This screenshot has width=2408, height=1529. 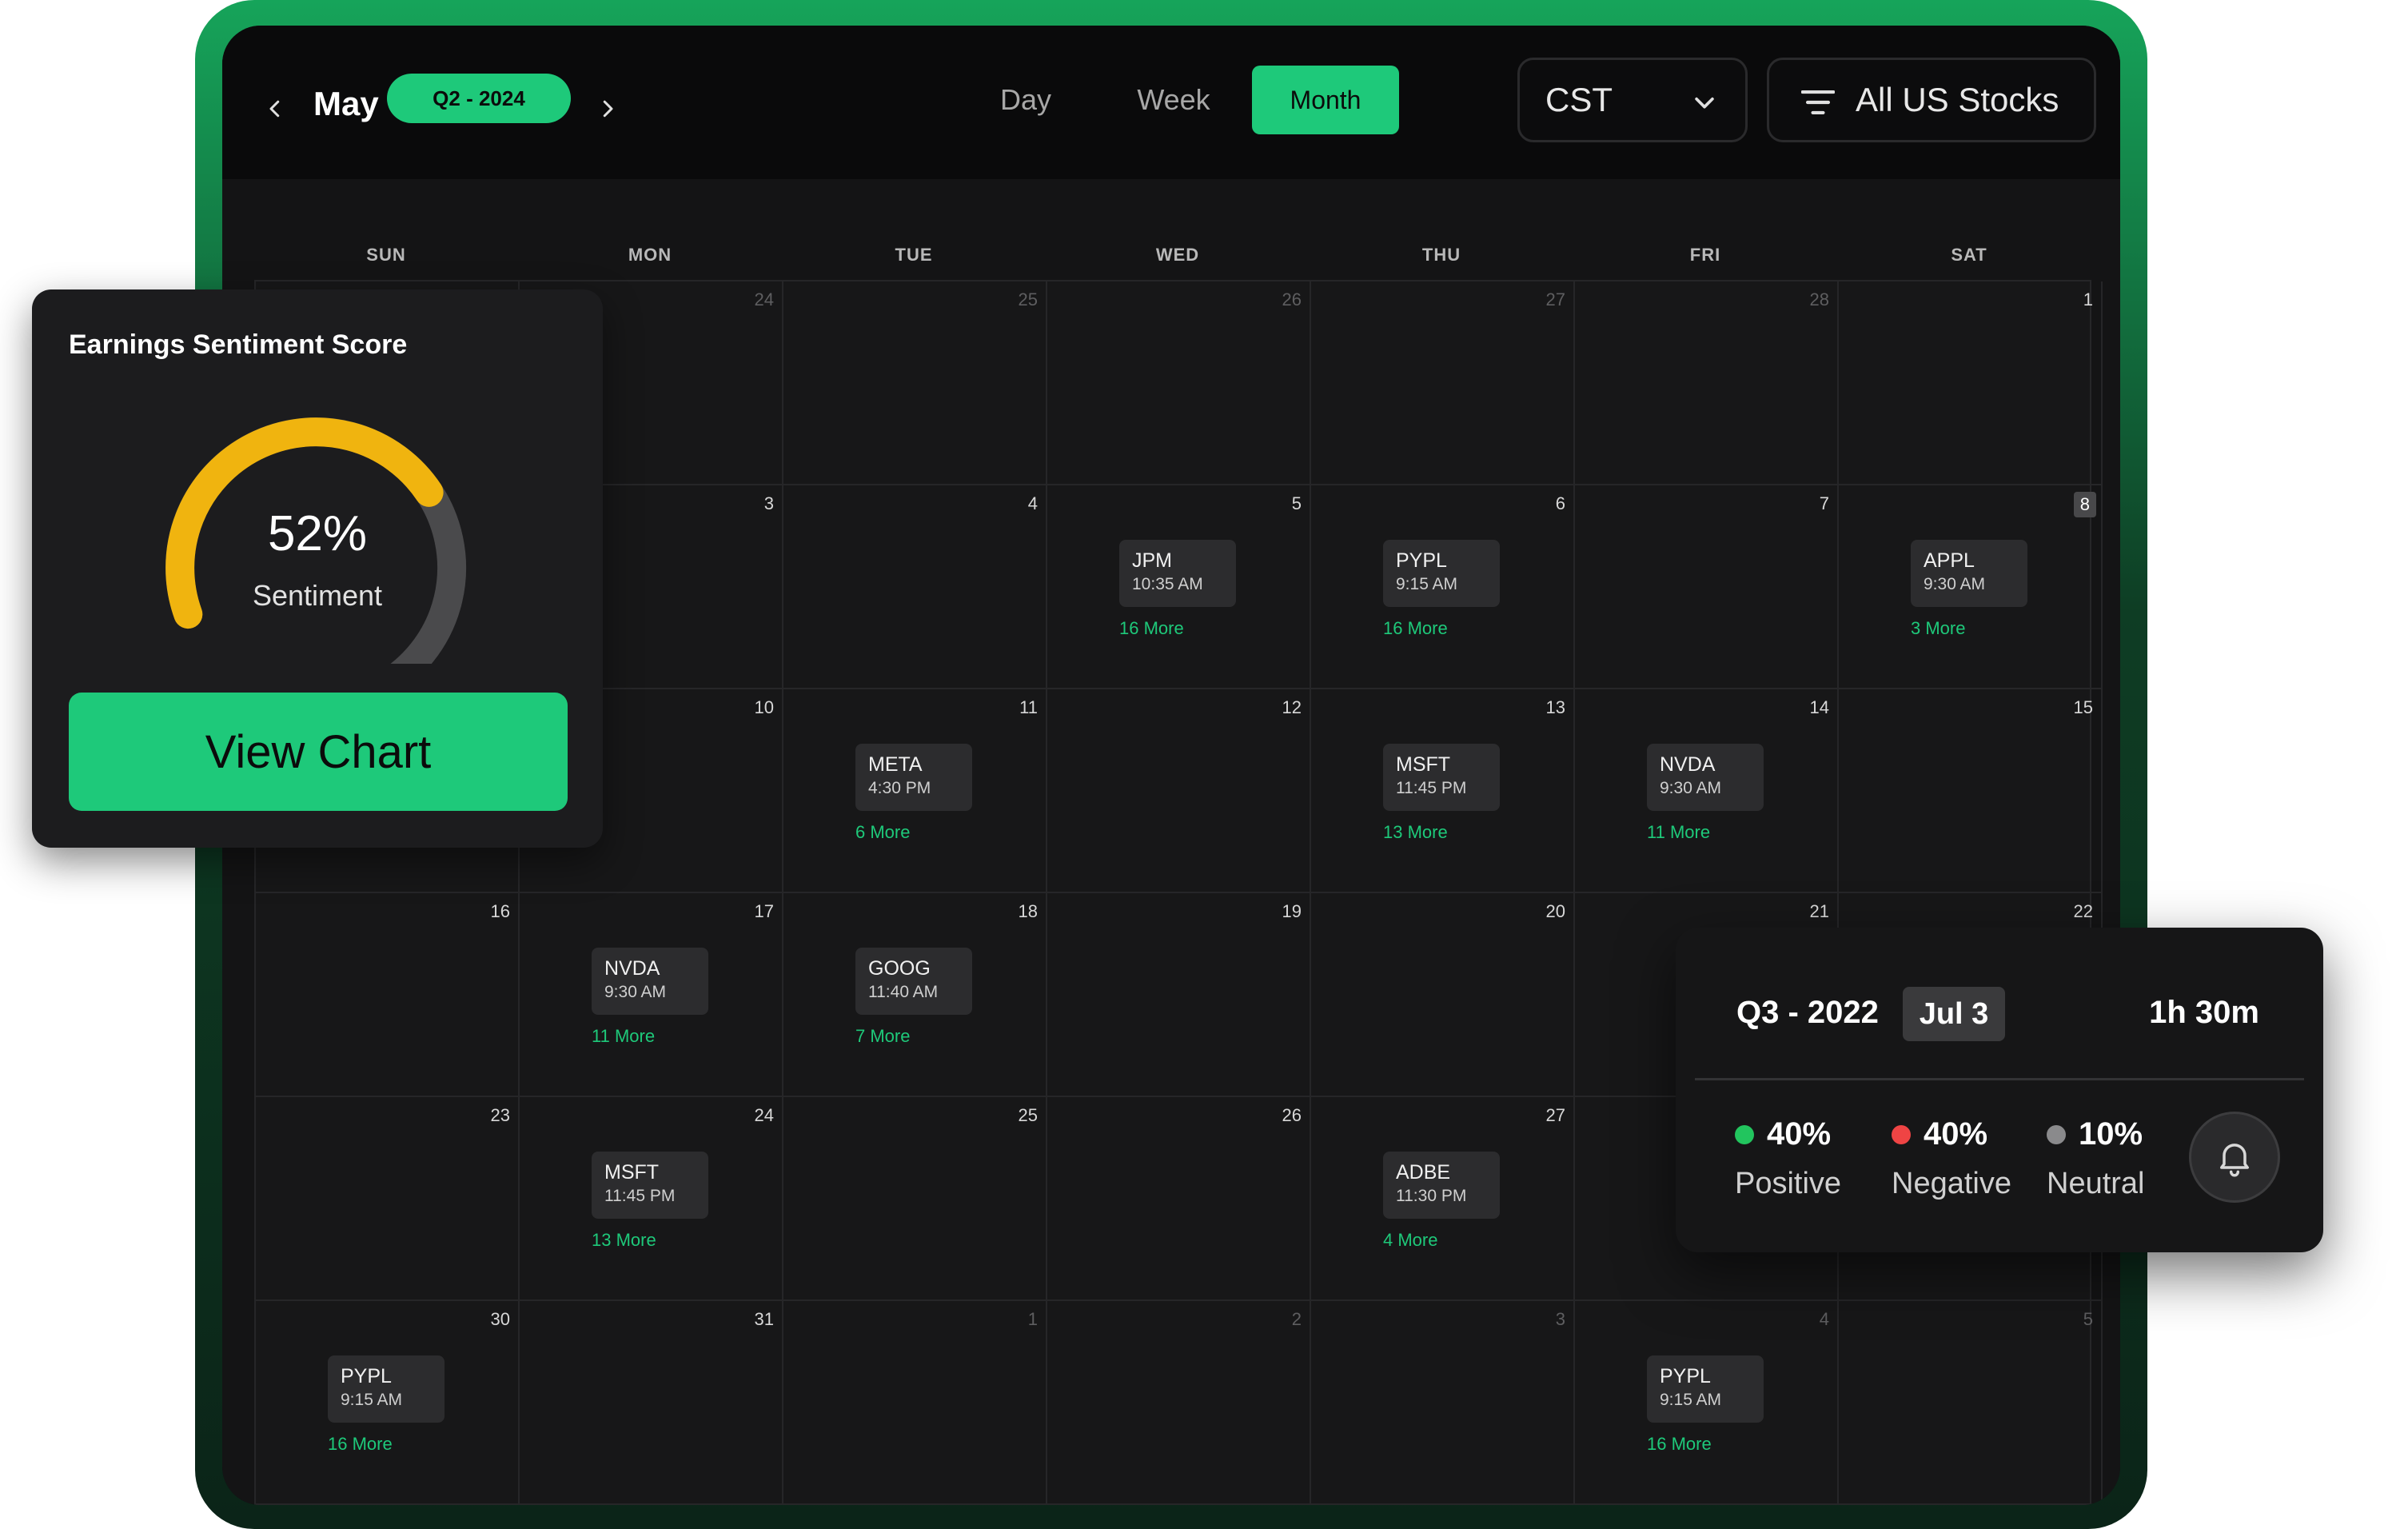 What do you see at coordinates (913, 981) in the screenshot?
I see `earnings-event: GOOG 11:40 AM` at bounding box center [913, 981].